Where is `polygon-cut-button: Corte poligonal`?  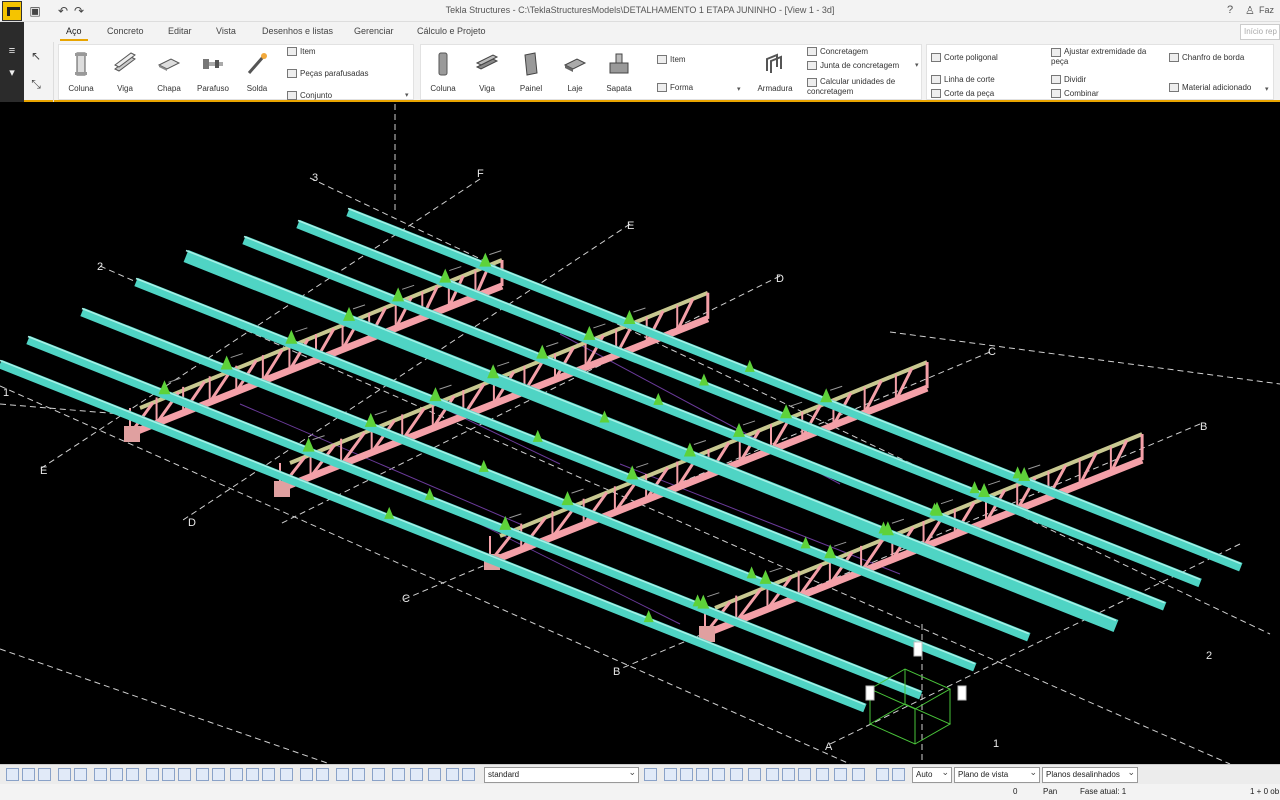 polygon-cut-button: Corte poligonal is located at coordinates (964, 58).